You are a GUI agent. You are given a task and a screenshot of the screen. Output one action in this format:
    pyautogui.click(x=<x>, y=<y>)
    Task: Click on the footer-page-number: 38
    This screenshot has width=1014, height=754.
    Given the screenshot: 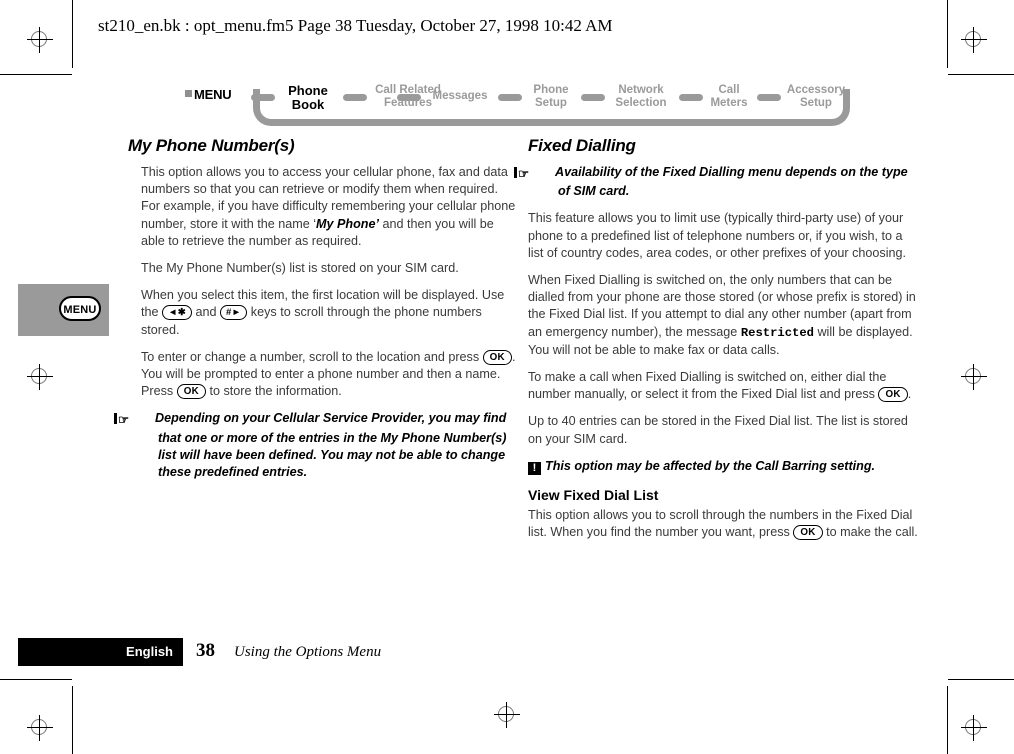 What is the action you would take?
    pyautogui.click(x=205, y=650)
    